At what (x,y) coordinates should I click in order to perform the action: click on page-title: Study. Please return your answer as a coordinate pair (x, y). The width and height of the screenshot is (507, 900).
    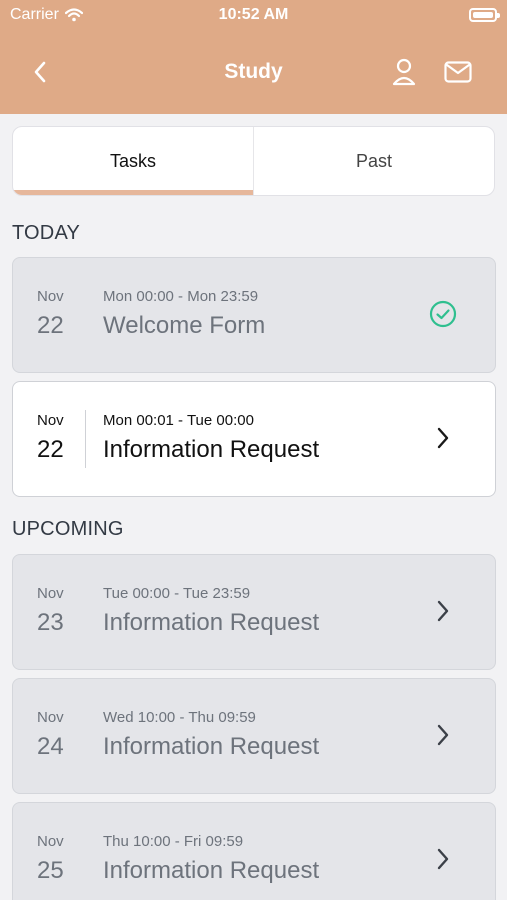
    Looking at the image, I should click on (253, 71).